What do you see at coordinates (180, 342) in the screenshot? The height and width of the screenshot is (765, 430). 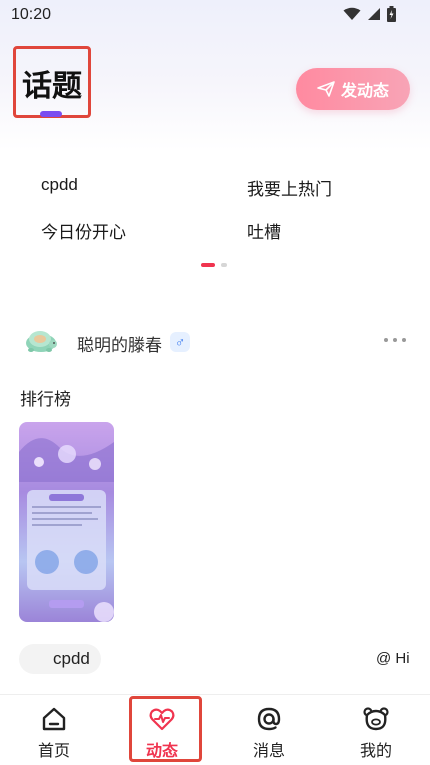 I see `gender-badge: ♂` at bounding box center [180, 342].